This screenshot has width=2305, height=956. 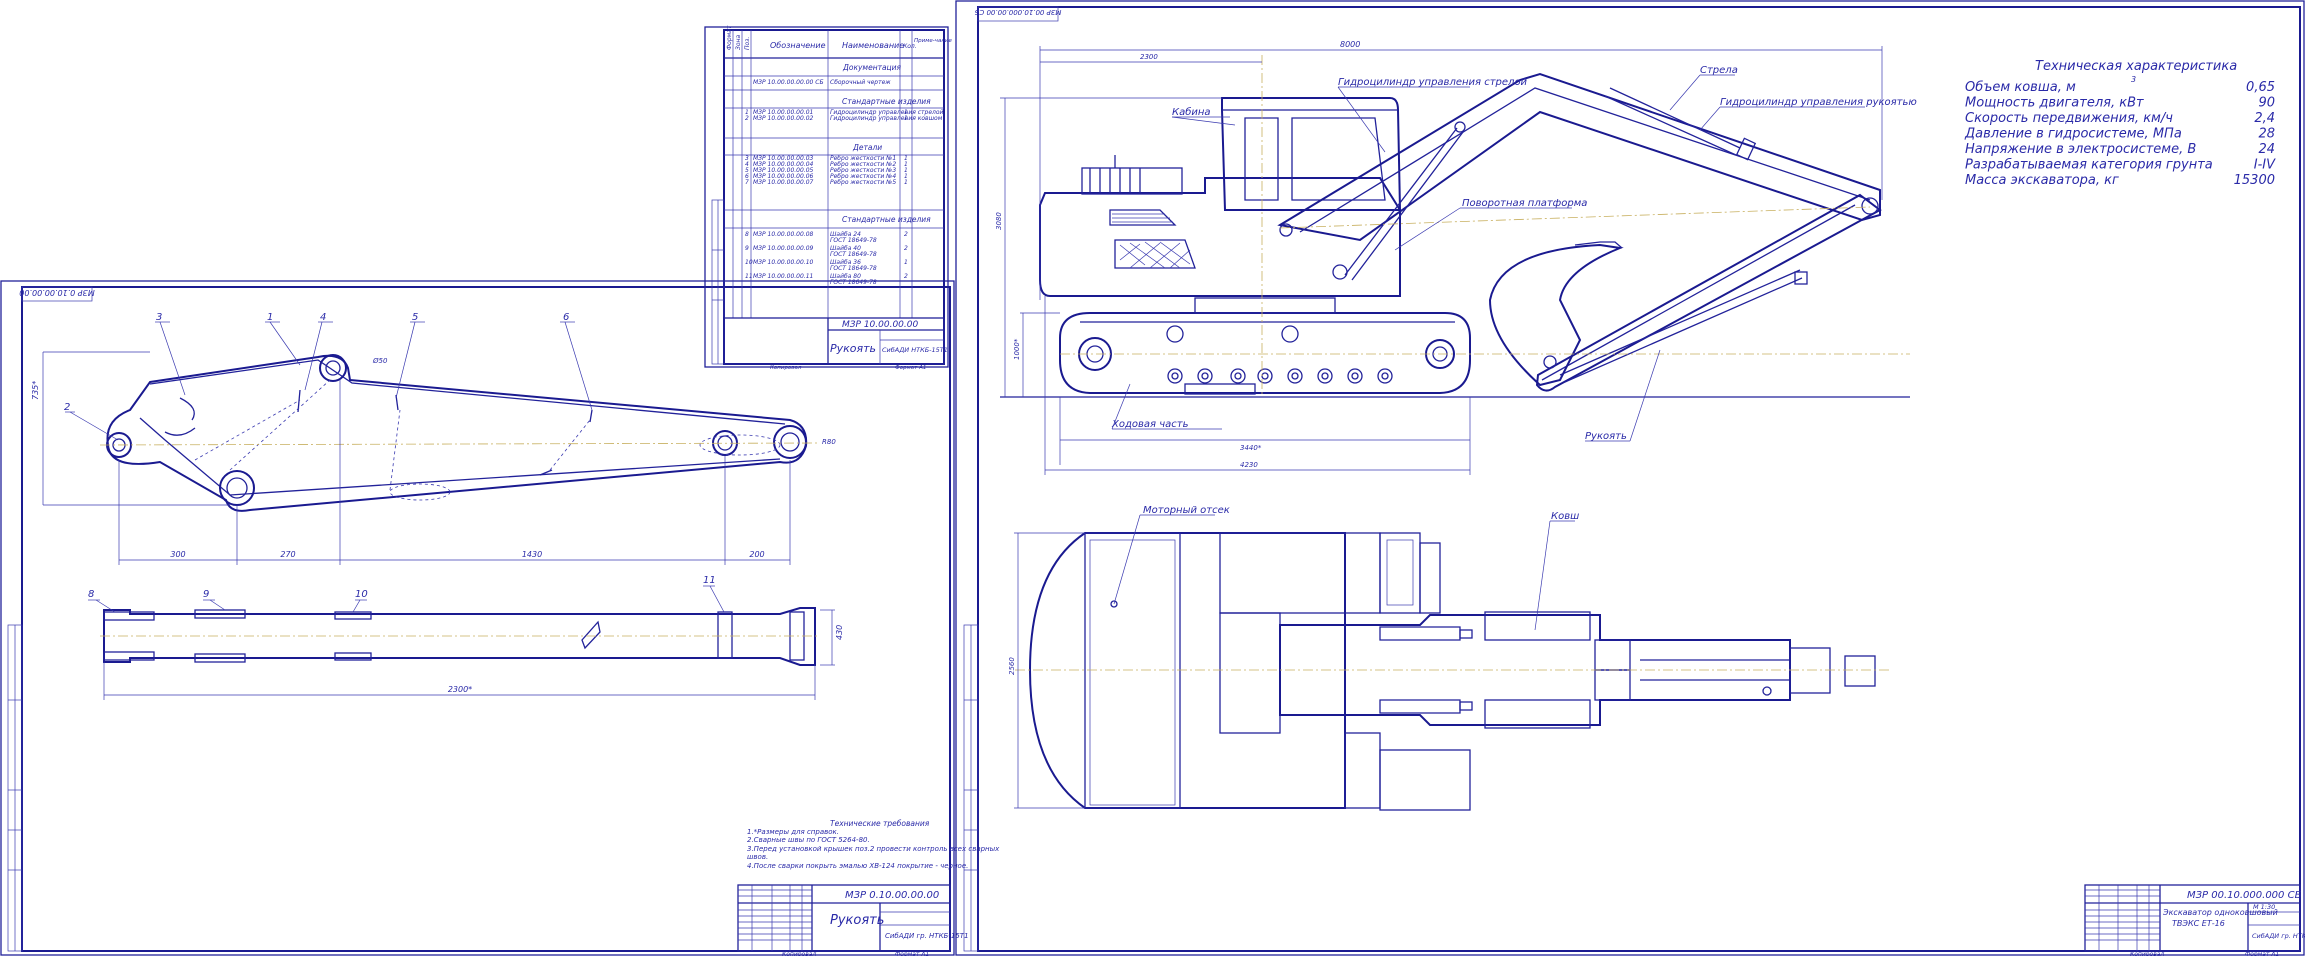 I want to click on spec-row-qty: 1, so click(x=906, y=262).